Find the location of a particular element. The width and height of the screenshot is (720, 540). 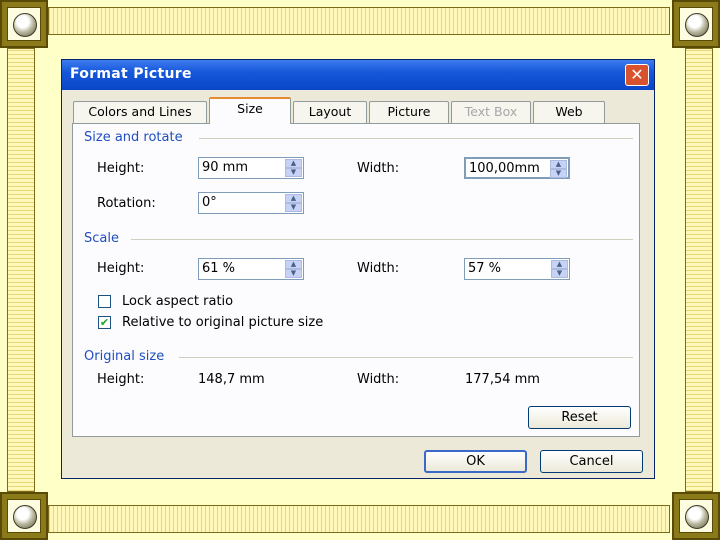

scale-height-label: Height: is located at coordinates (121, 268).